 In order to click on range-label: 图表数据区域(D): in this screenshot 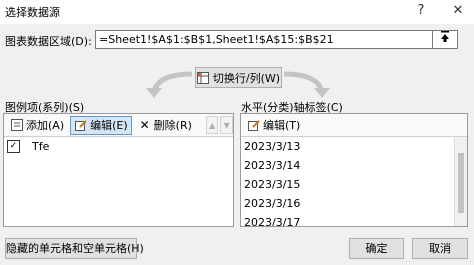, I will do `click(48, 41)`.